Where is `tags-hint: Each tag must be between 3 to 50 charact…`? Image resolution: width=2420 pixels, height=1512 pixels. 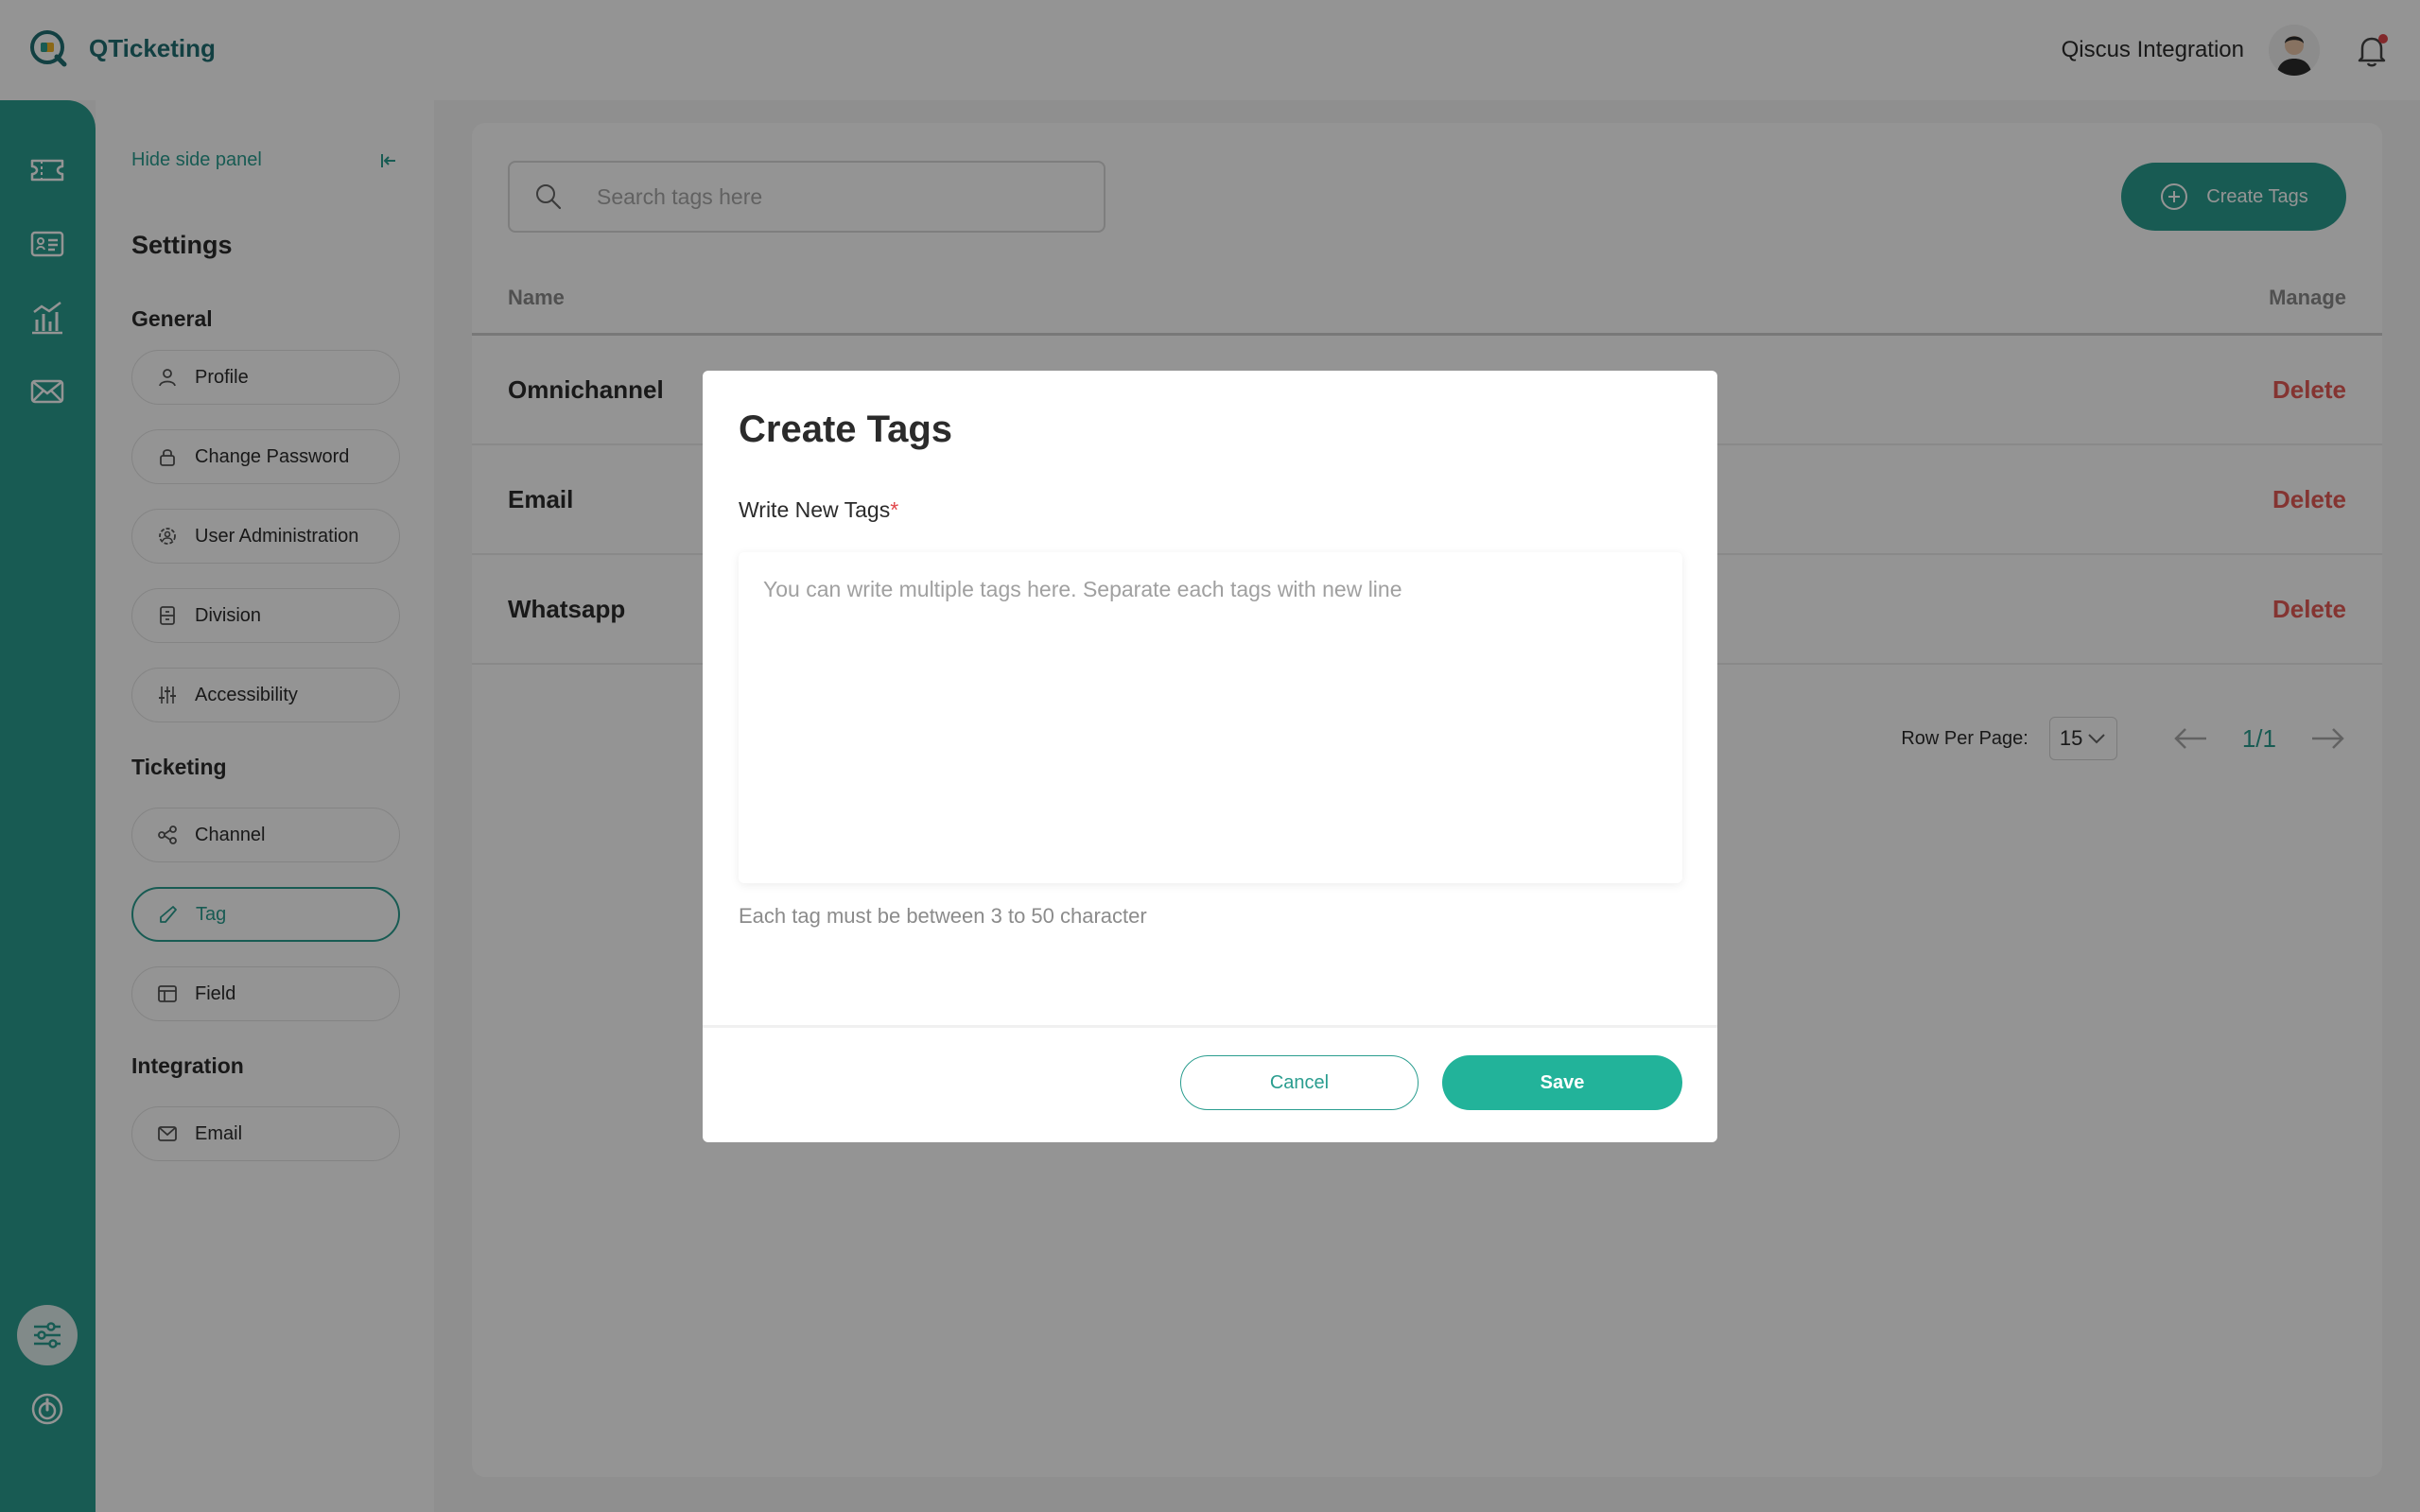
tags-hint: Each tag must be between 3 to 50 charact… is located at coordinates (943, 916).